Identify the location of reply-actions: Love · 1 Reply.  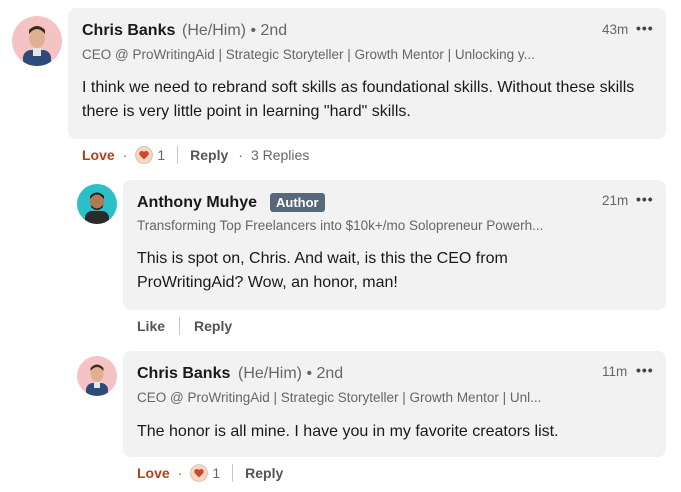
(210, 473).